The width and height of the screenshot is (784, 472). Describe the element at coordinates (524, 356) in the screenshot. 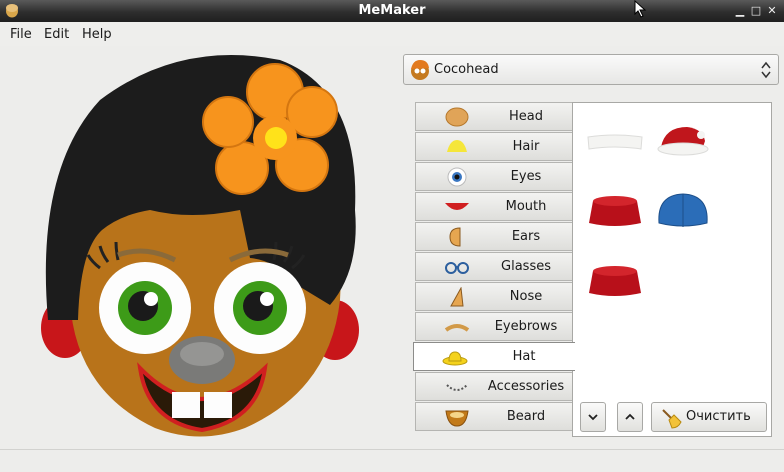

I see `tab-hat-label: Hat` at that location.